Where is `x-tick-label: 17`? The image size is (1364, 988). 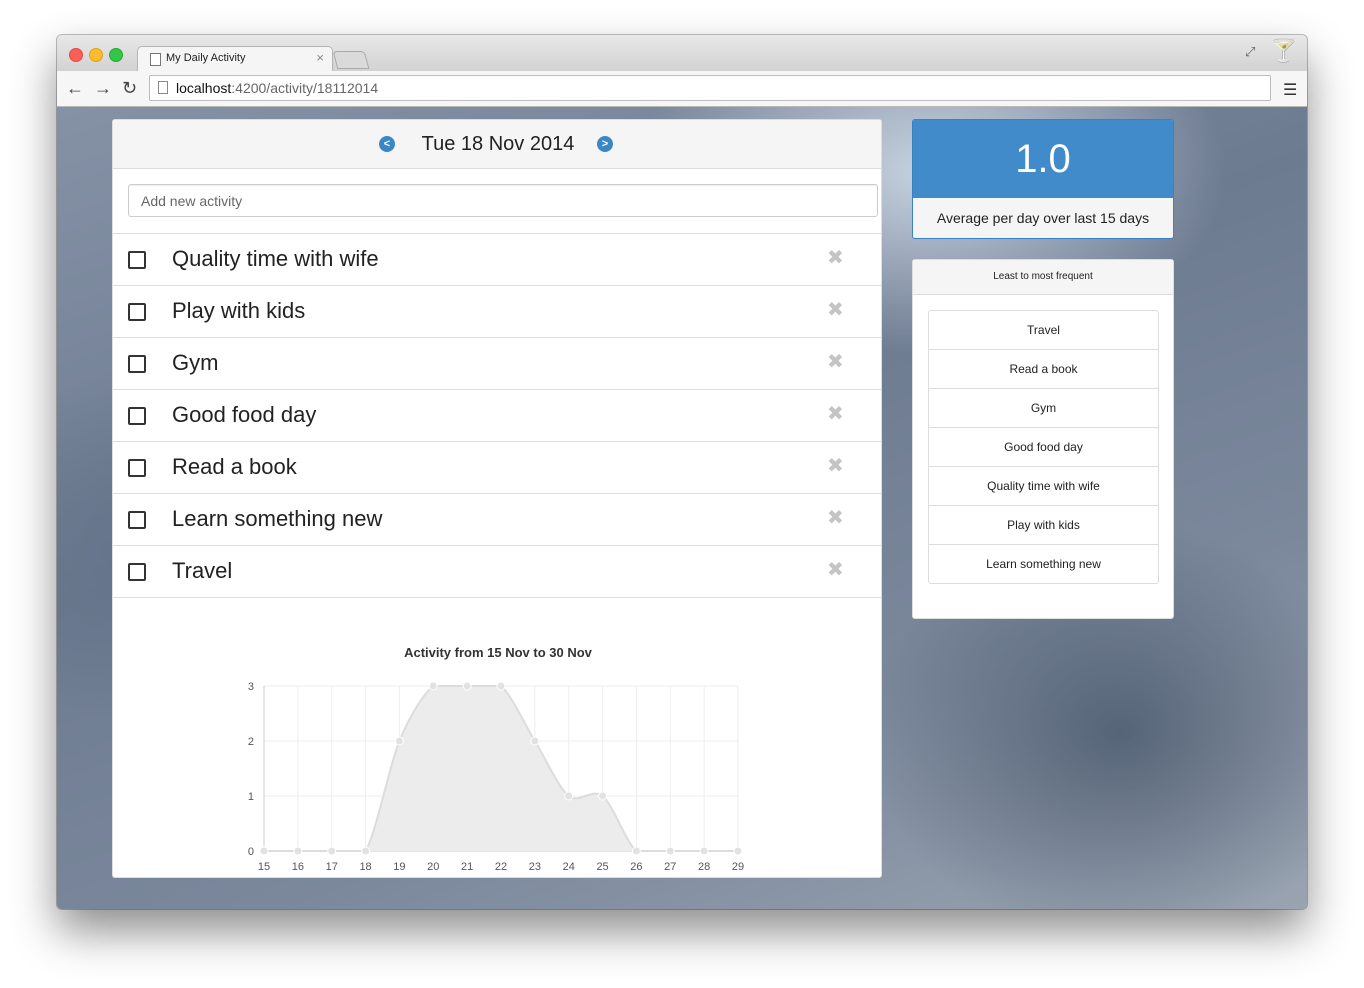 x-tick-label: 17 is located at coordinates (332, 867).